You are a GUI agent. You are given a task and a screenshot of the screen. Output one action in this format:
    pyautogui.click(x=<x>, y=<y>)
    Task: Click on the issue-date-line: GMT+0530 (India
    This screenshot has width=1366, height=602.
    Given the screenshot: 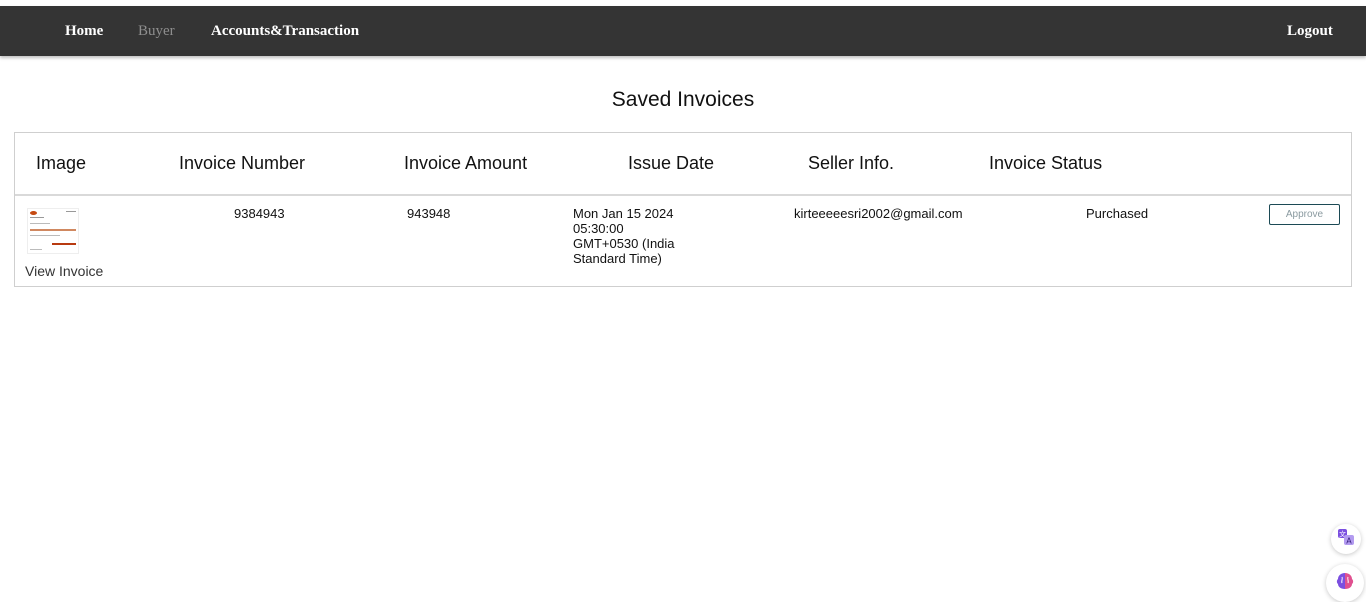 What is the action you would take?
    pyautogui.click(x=624, y=243)
    